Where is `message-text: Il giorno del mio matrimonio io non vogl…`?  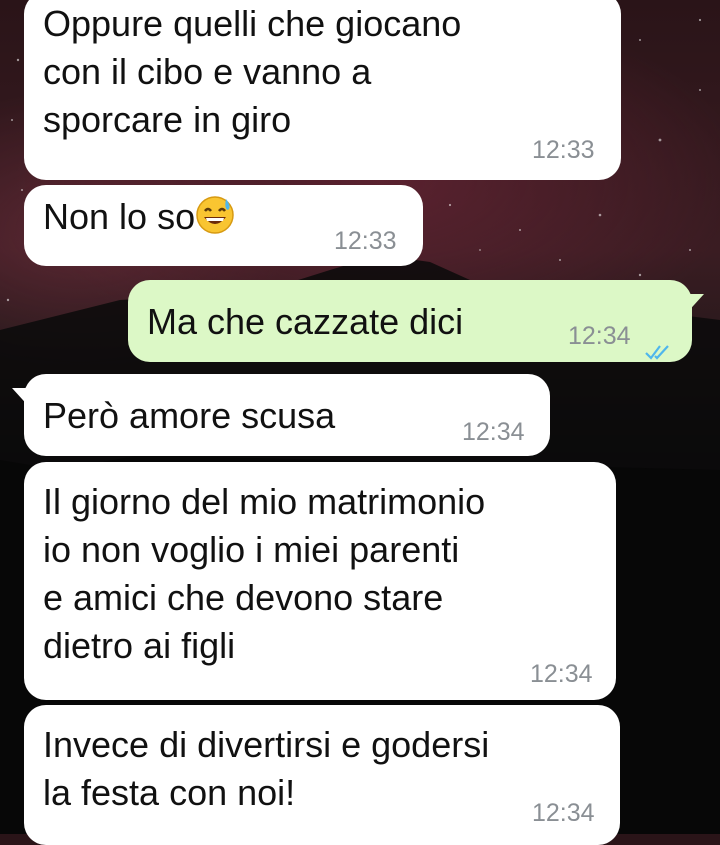 message-text: Il giorno del mio matrimonio io non vogl… is located at coordinates (264, 573).